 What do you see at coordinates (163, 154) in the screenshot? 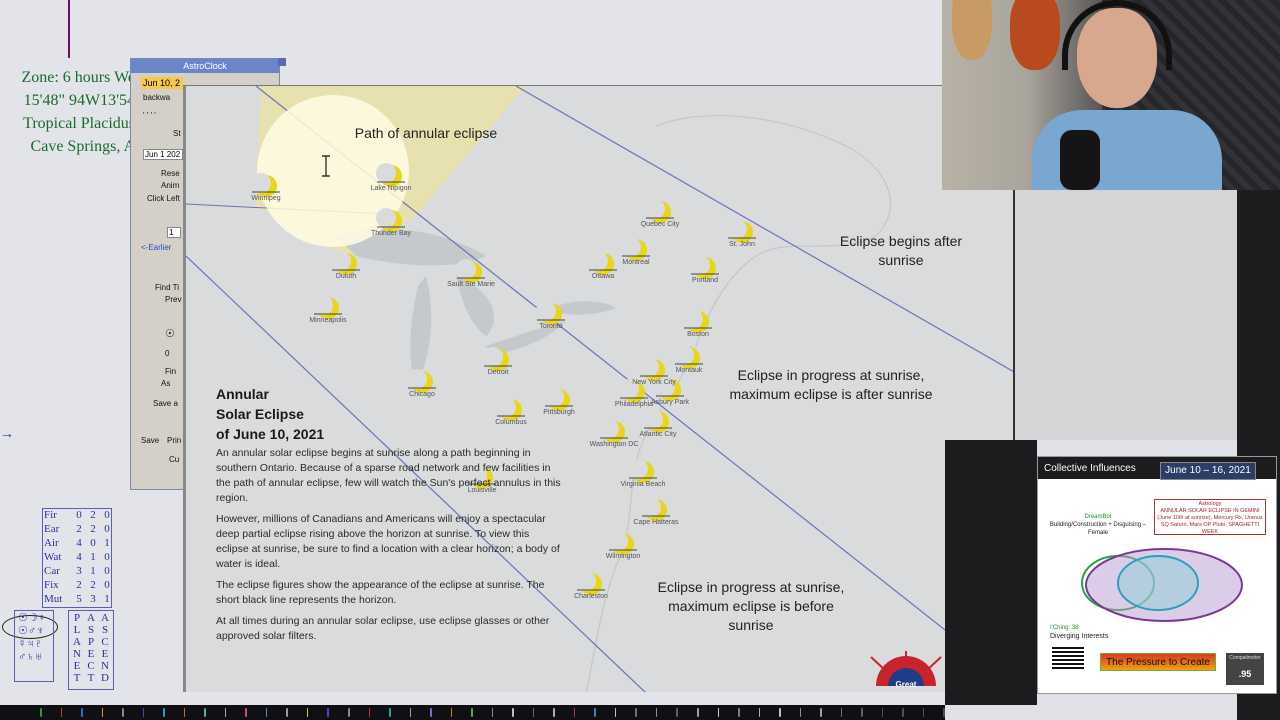
I see `date-field: Jun 1 202` at bounding box center [163, 154].